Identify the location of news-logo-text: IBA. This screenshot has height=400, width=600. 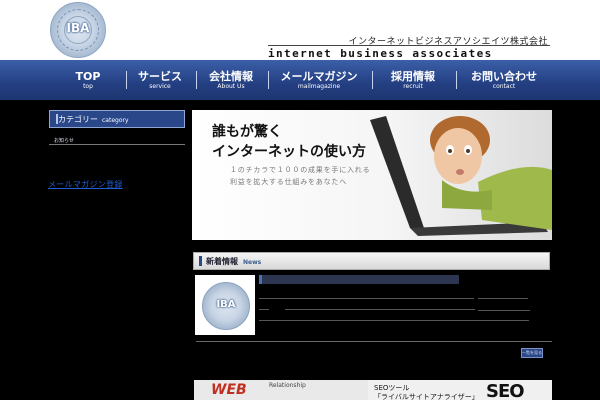
(226, 304).